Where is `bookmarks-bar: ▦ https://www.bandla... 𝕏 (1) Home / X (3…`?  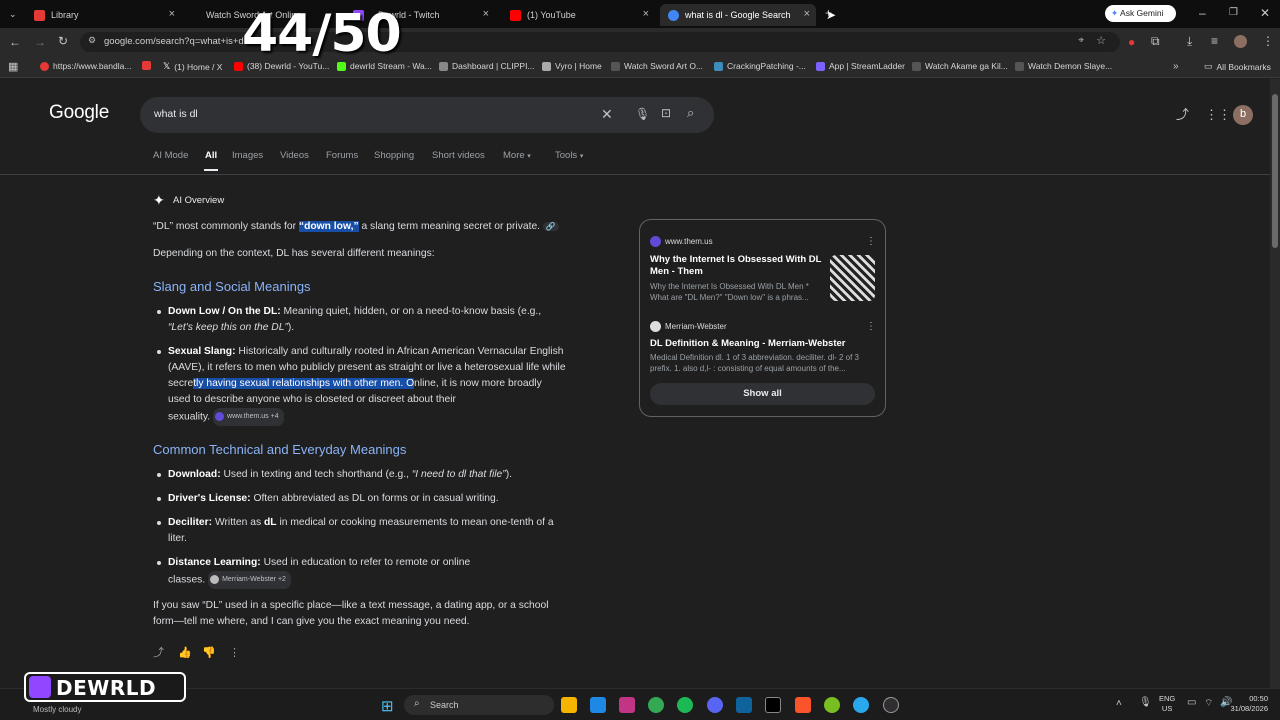 bookmarks-bar: ▦ https://www.bandla... 𝕏 (1) Home / X (3… is located at coordinates (640, 67).